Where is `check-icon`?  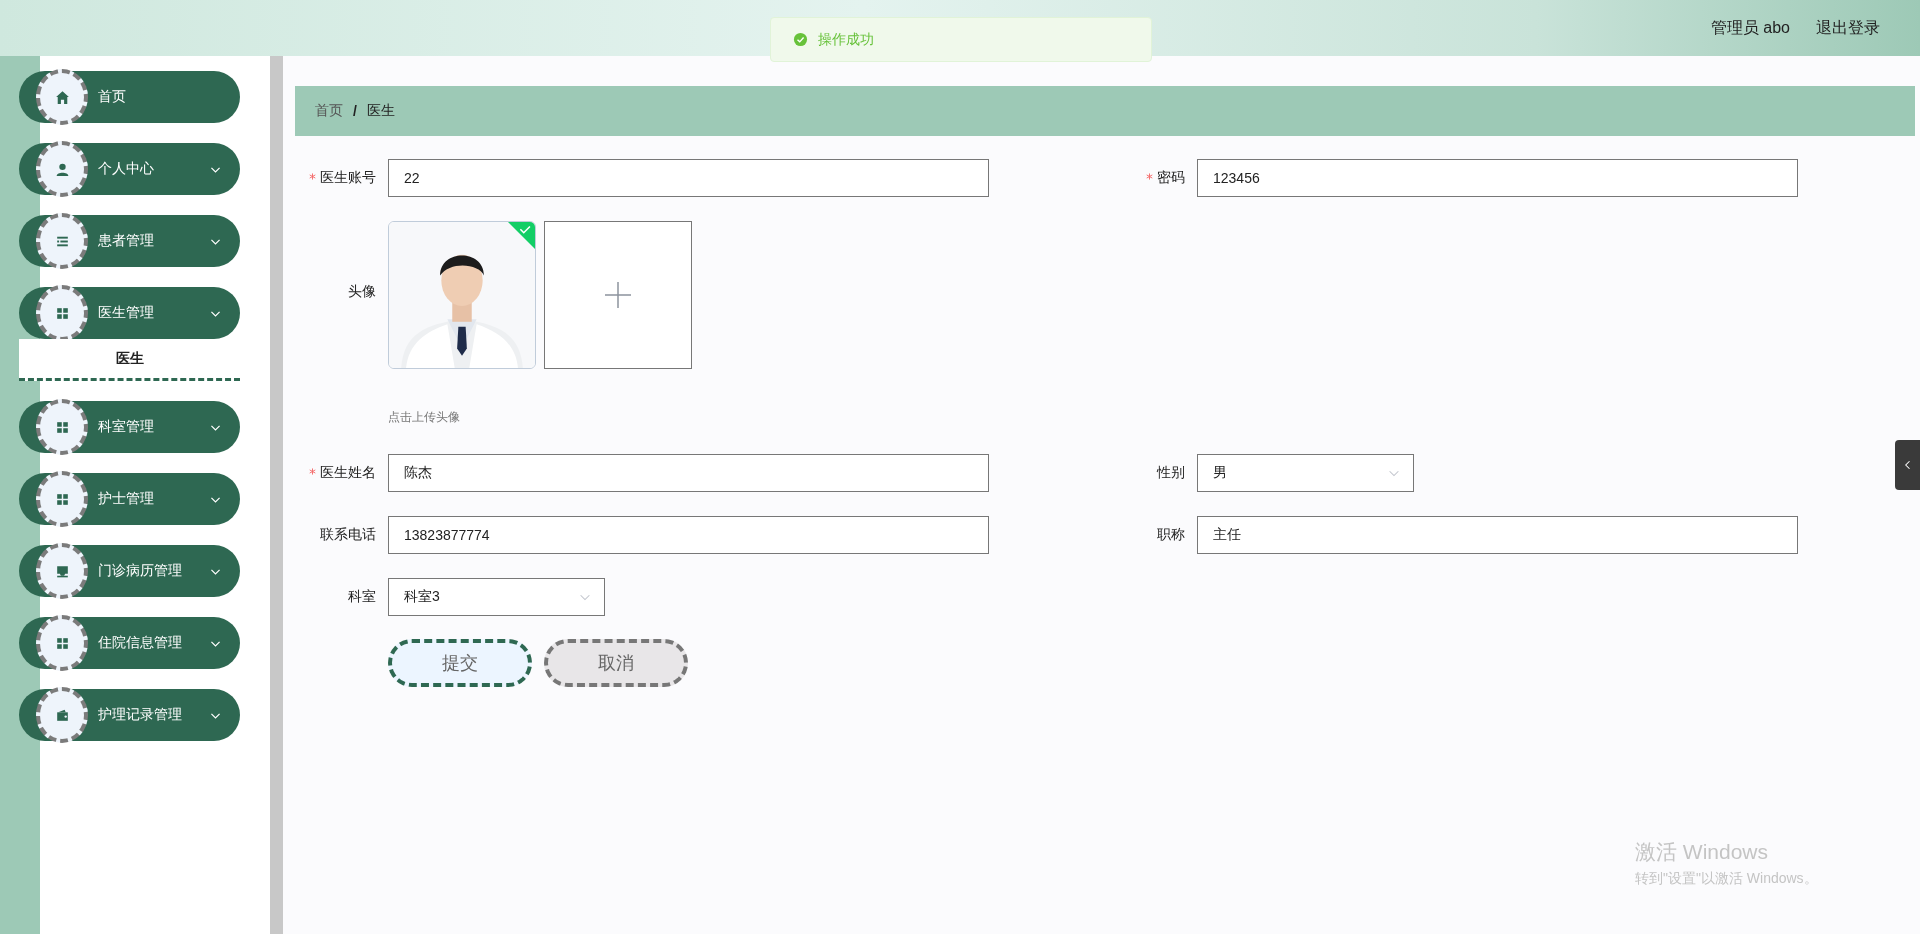 check-icon is located at coordinates (521, 235).